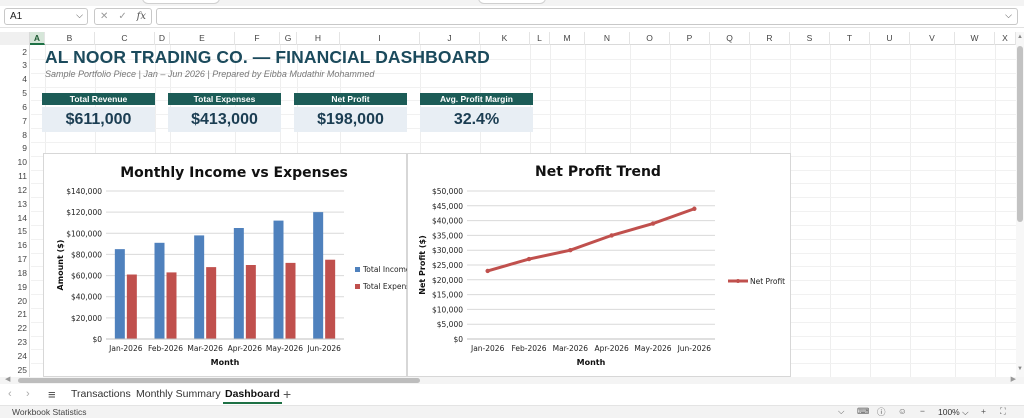 The height and width of the screenshot is (418, 1024). Describe the element at coordinates (505, 38) in the screenshot. I see `column-header-k: K` at that location.